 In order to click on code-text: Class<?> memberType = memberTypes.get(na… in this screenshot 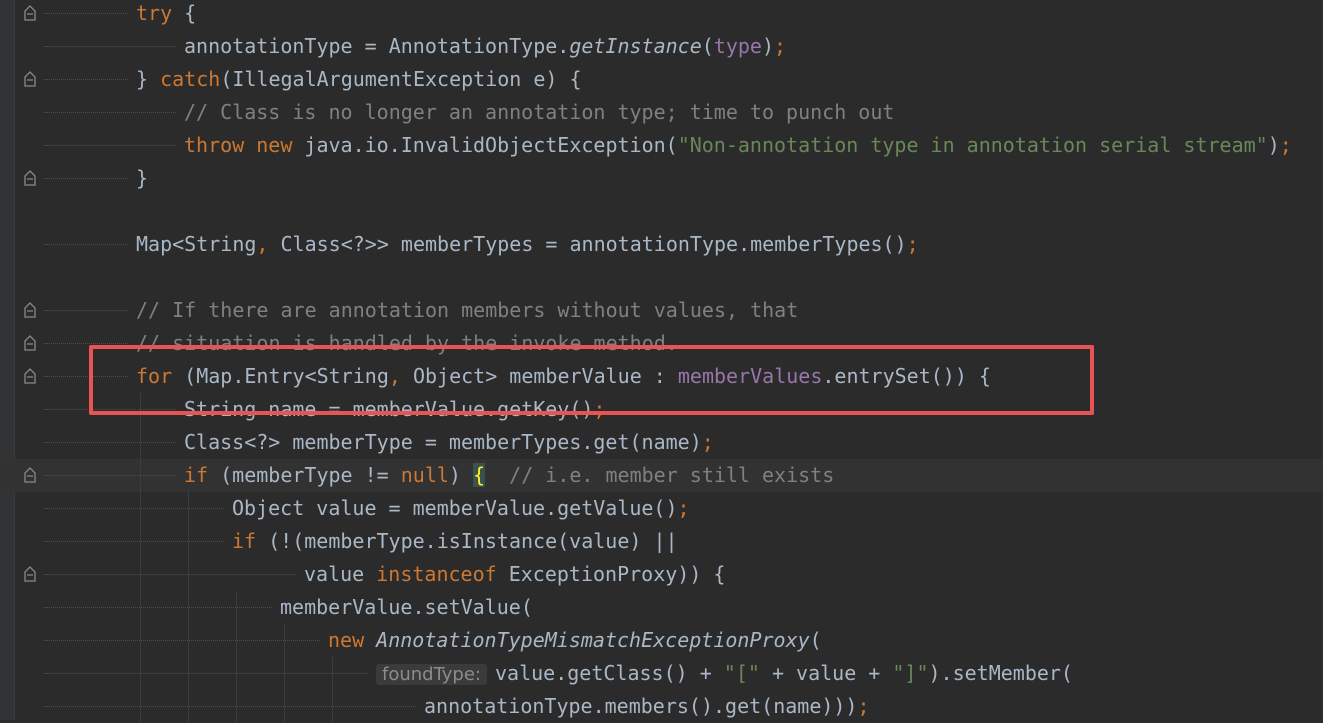, I will do `click(449, 442)`.